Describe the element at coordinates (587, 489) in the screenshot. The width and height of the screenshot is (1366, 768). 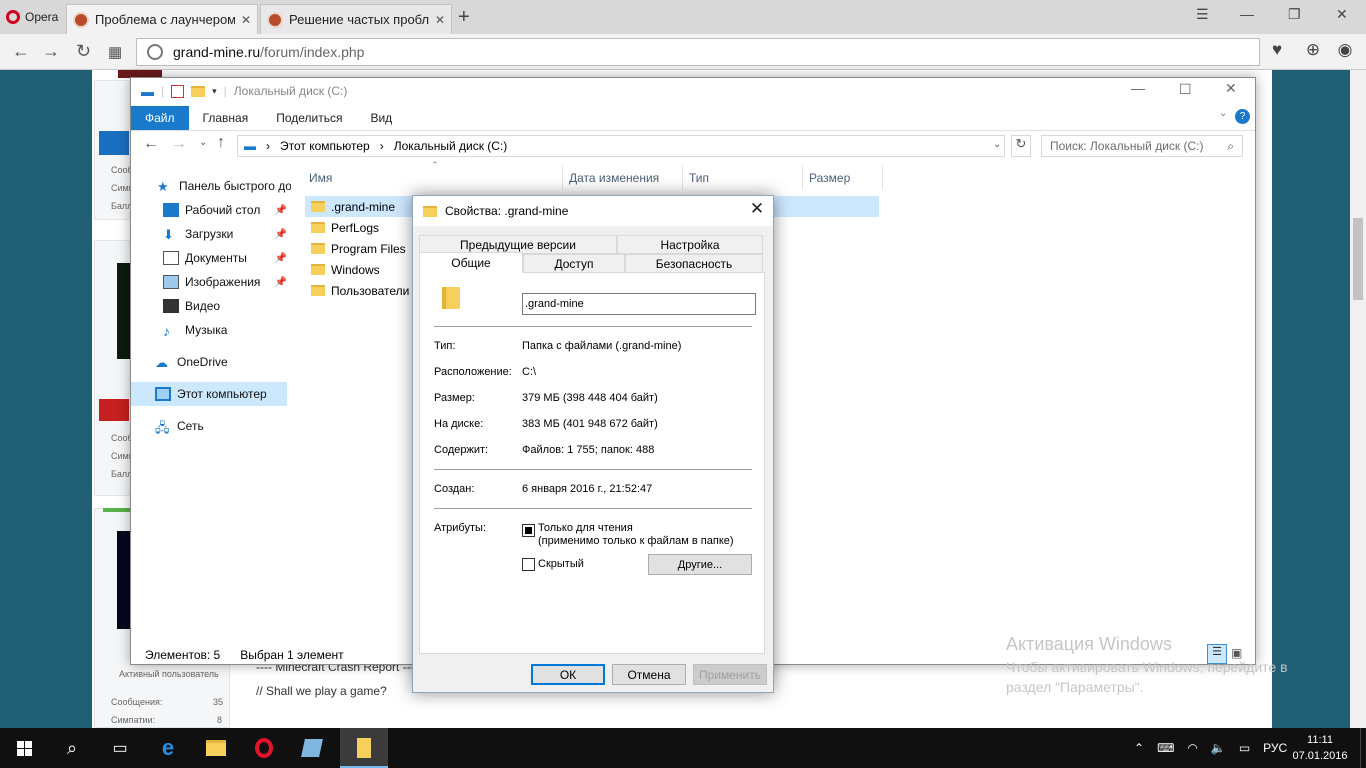
I see `created-value: 6 января 2016 г., 21:52:47` at that location.